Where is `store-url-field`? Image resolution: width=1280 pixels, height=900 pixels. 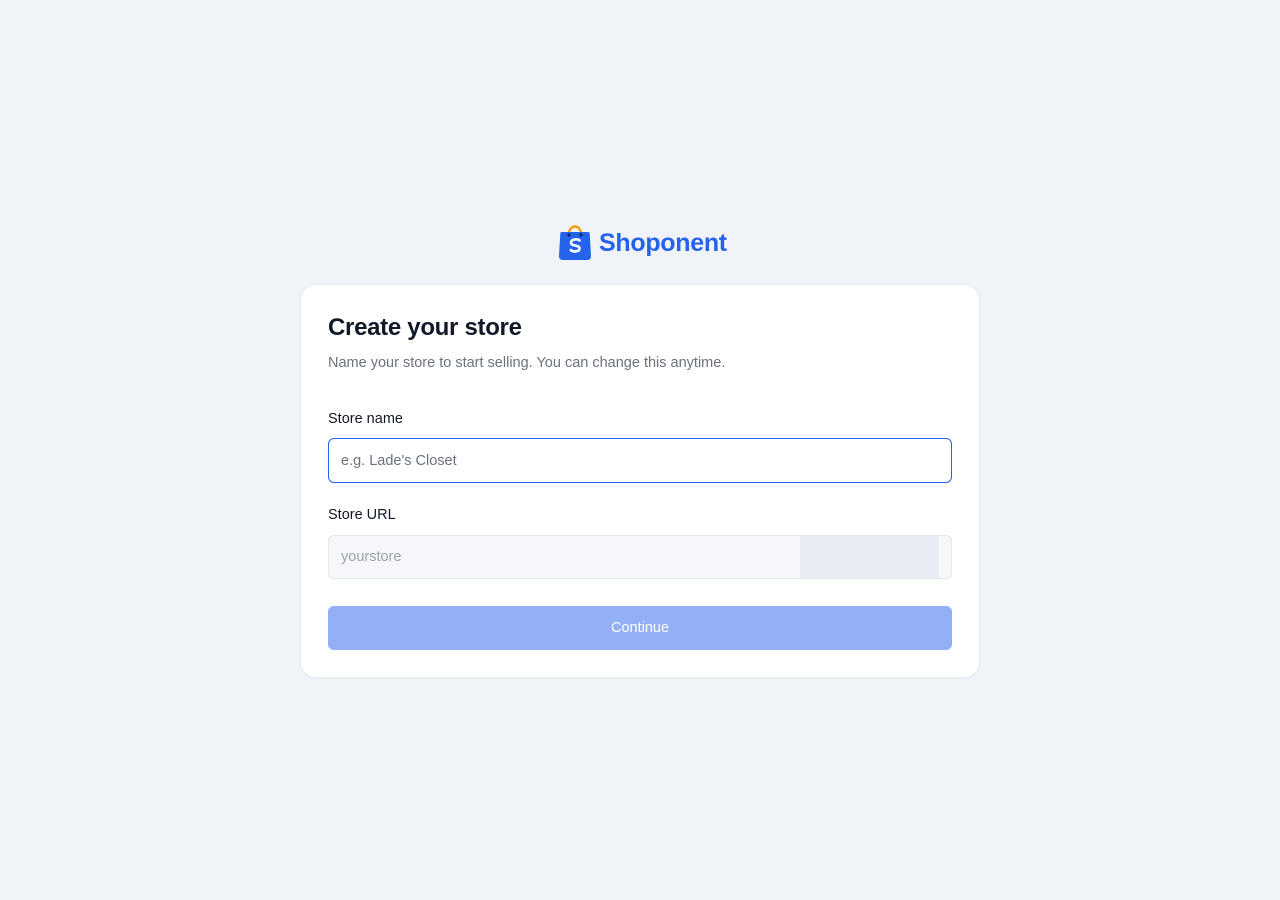 store-url-field is located at coordinates (640, 557).